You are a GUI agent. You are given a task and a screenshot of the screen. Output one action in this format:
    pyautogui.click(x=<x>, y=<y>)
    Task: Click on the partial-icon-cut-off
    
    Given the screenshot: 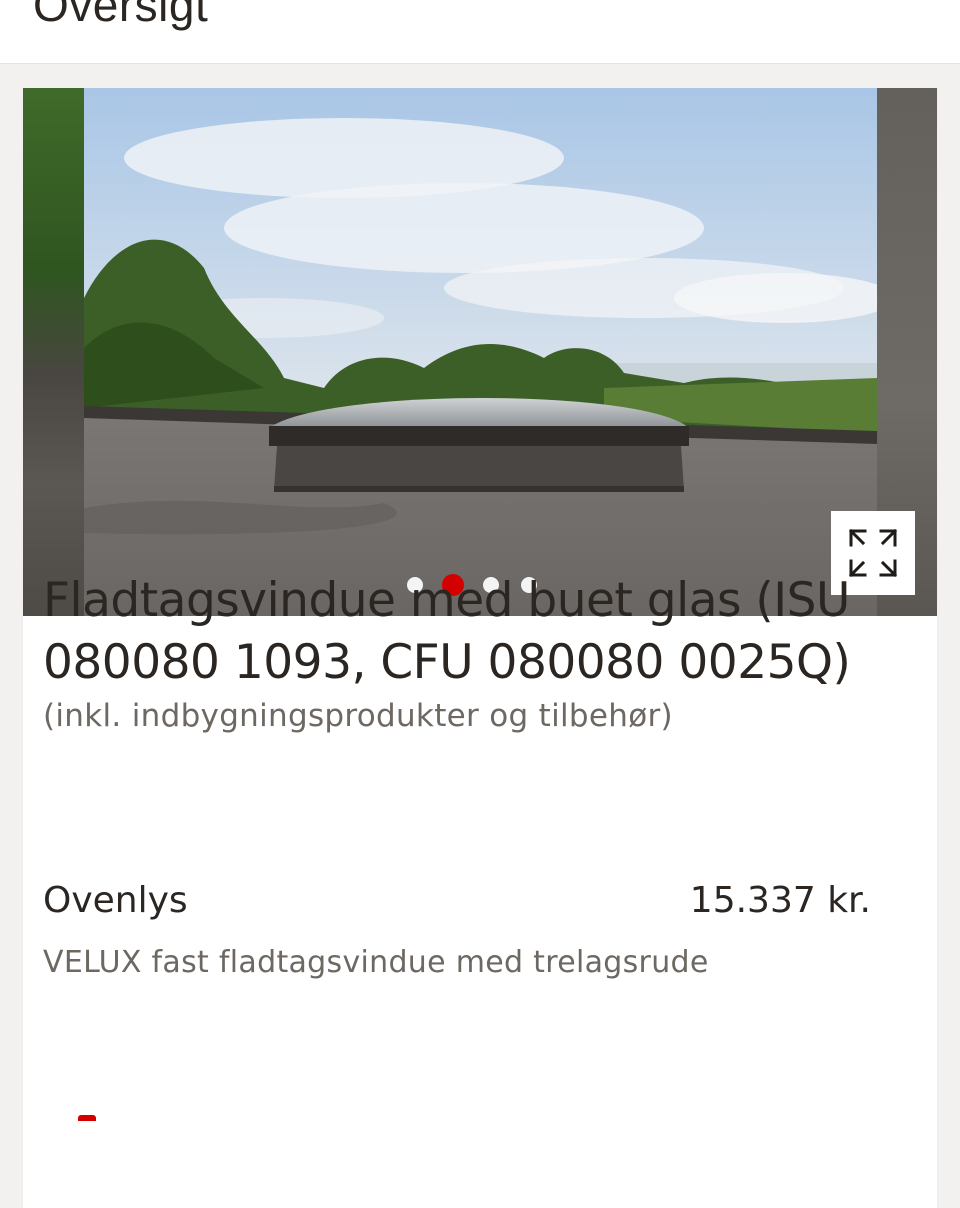 What is the action you would take?
    pyautogui.click(x=87, y=1118)
    